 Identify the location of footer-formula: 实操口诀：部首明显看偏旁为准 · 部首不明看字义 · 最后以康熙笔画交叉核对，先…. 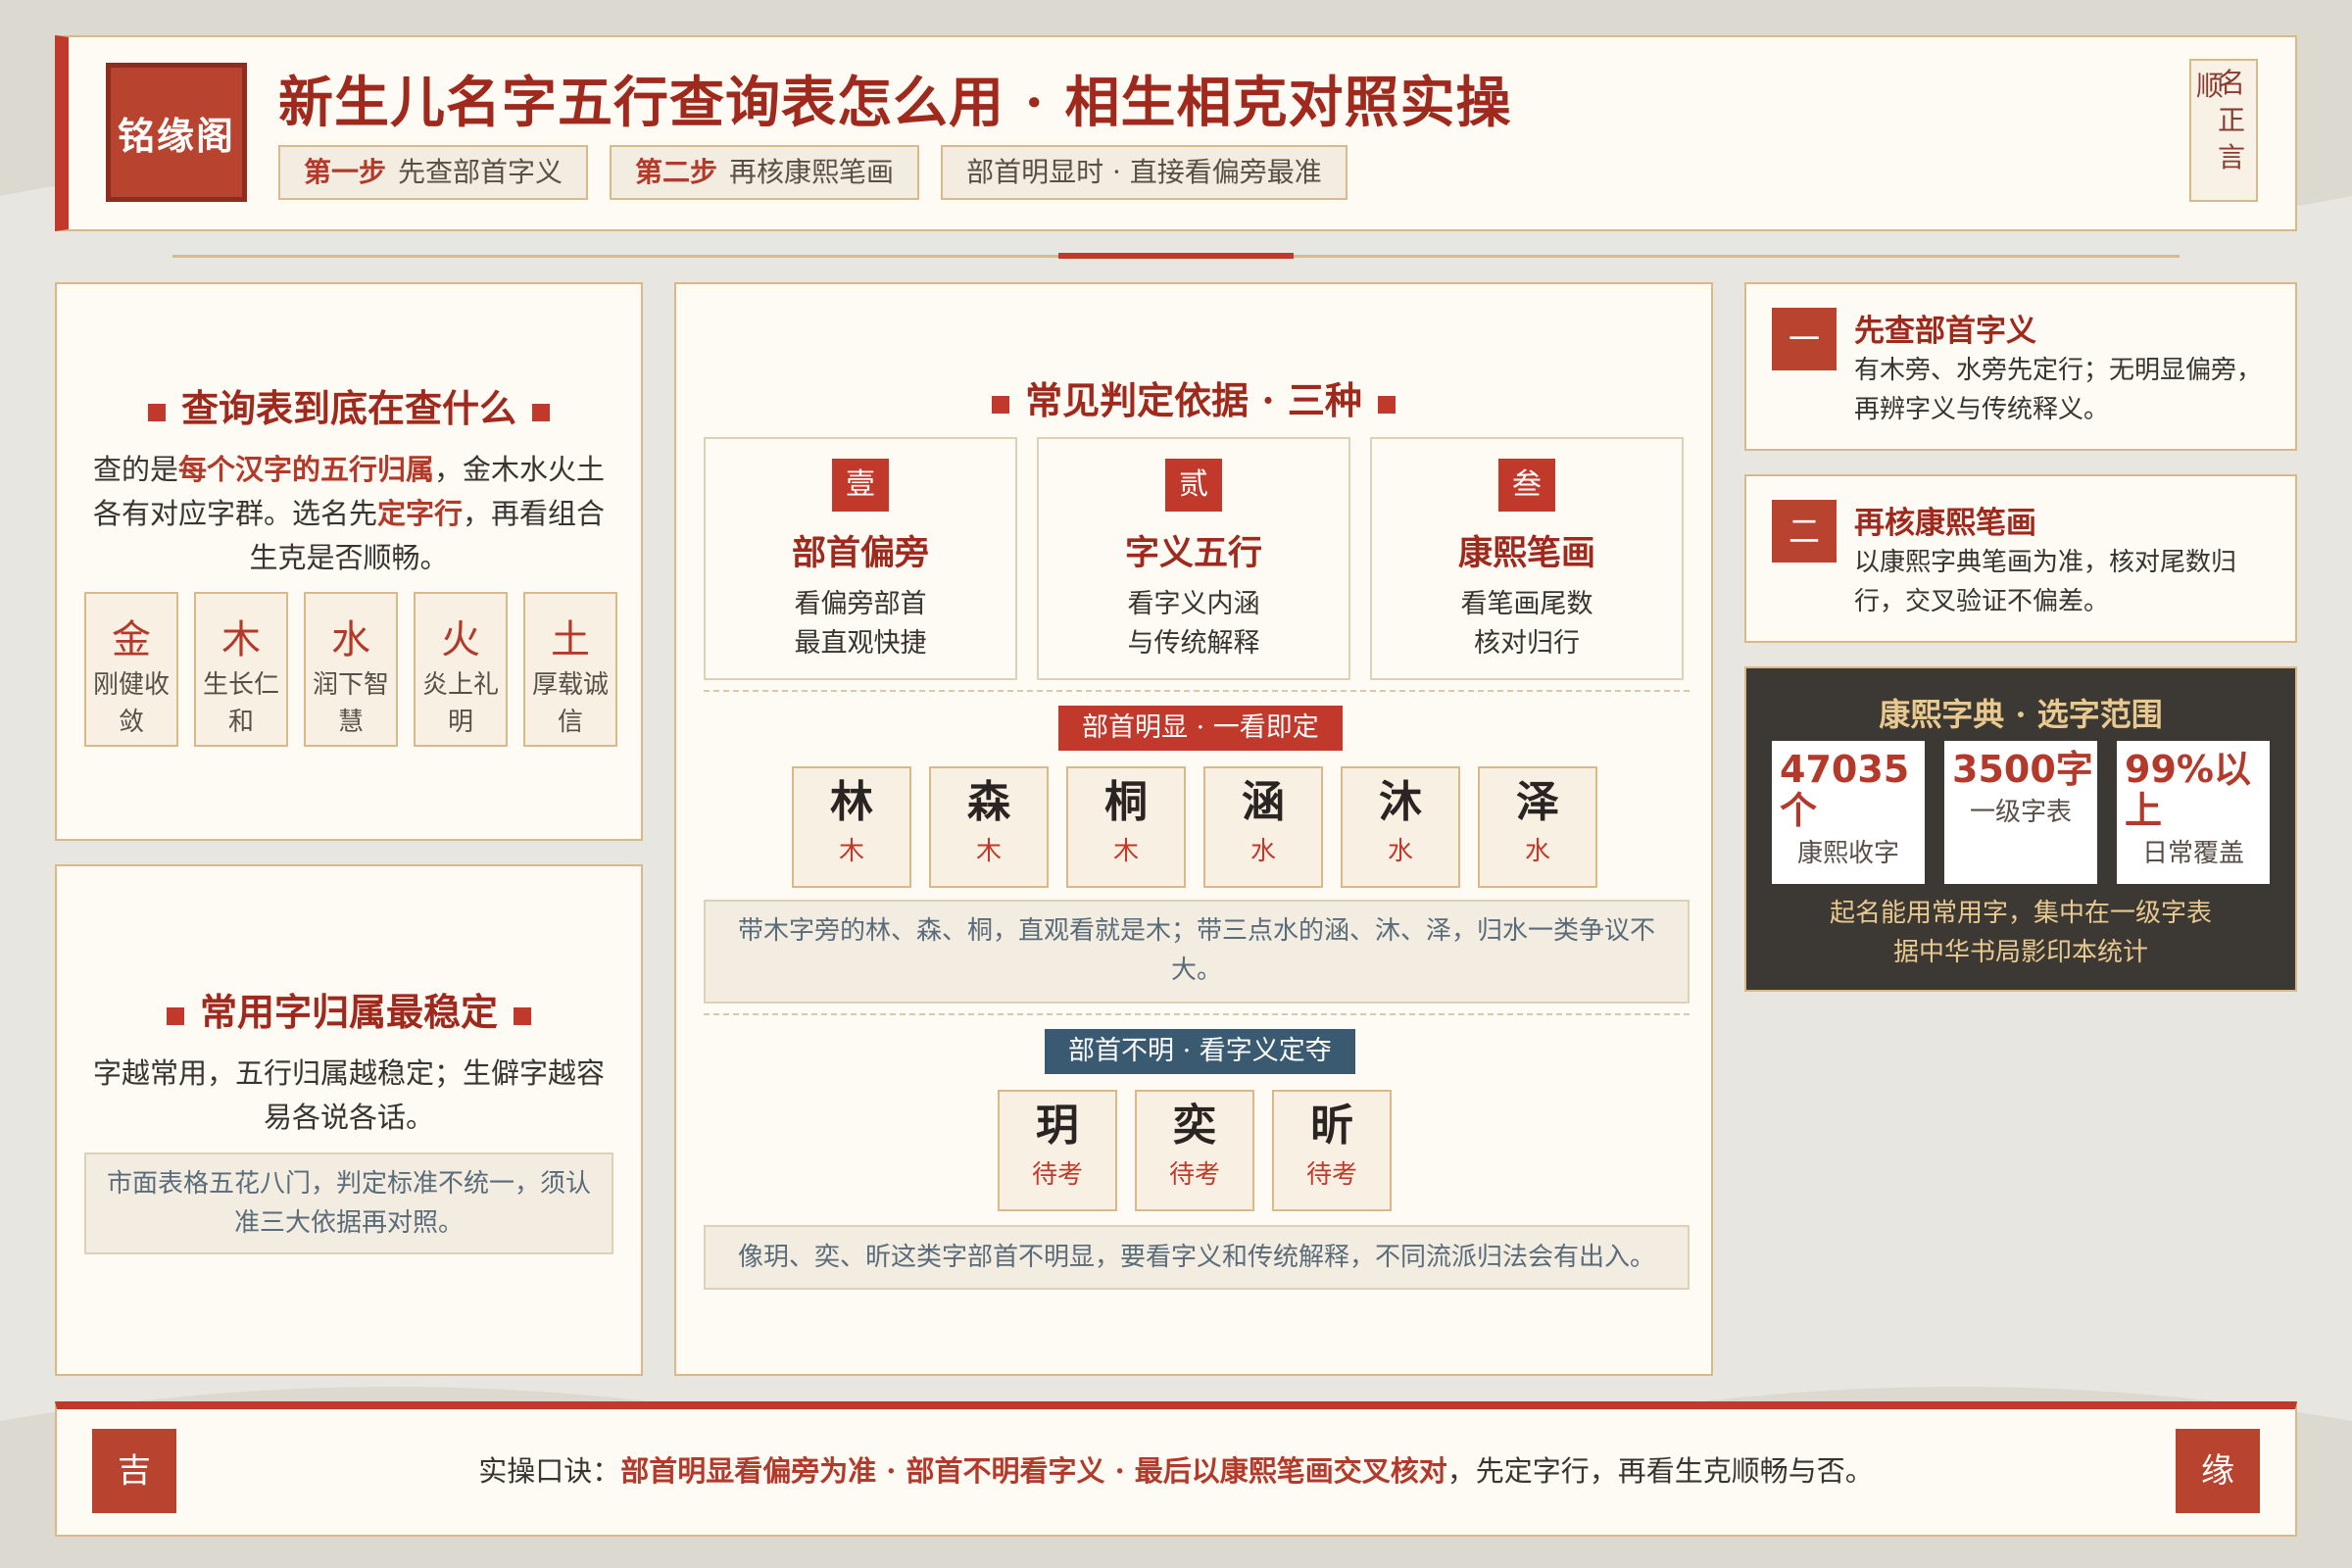
(1176, 1471).